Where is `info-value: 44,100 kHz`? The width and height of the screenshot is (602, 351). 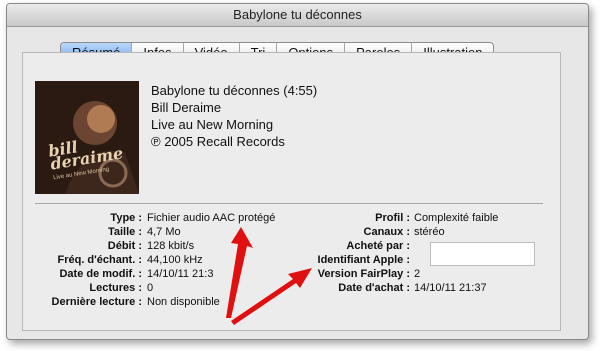 info-value: 44,100 kHz is located at coordinates (175, 260).